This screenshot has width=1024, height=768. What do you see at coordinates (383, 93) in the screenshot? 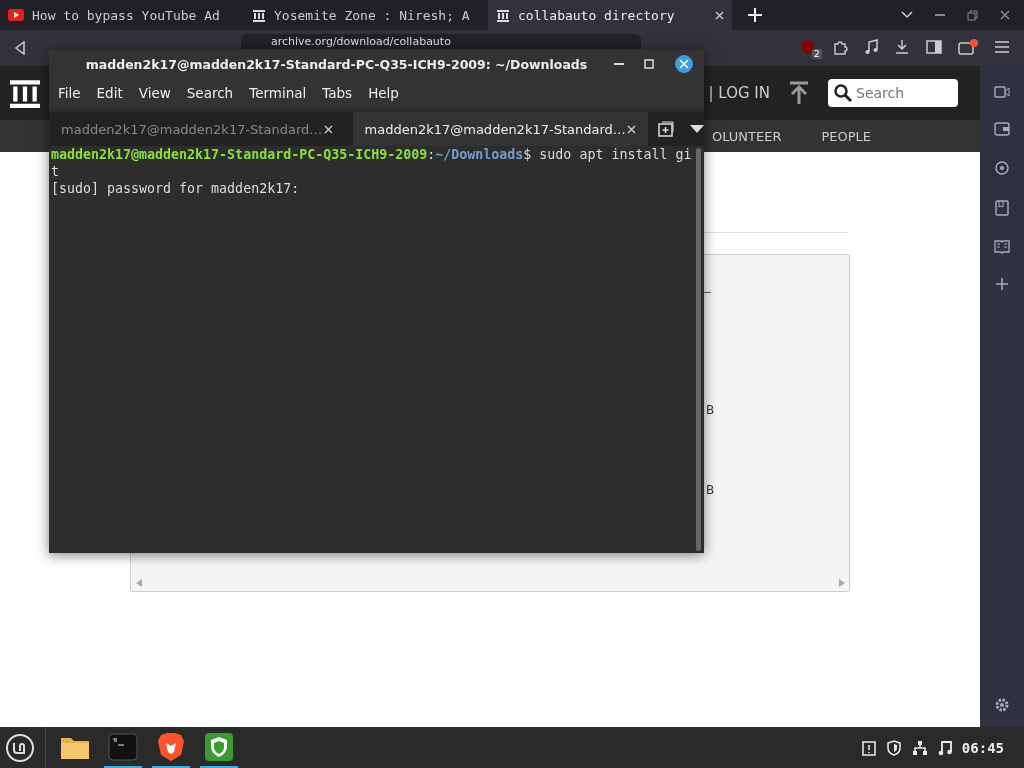
I see `menu-item: Help` at bounding box center [383, 93].